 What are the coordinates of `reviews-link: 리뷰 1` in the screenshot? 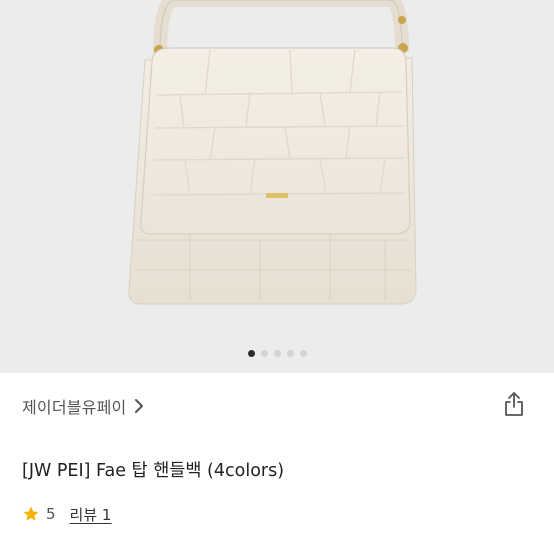 It's located at (91, 514).